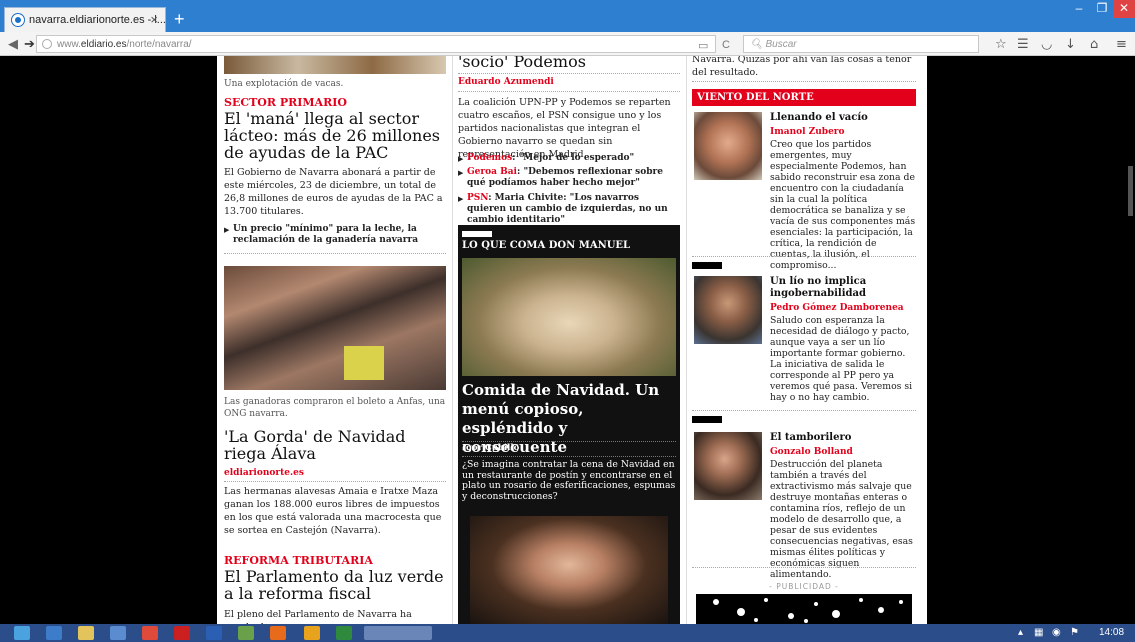  I want to click on photo-caption: Una explotación de vacas., so click(284, 84).